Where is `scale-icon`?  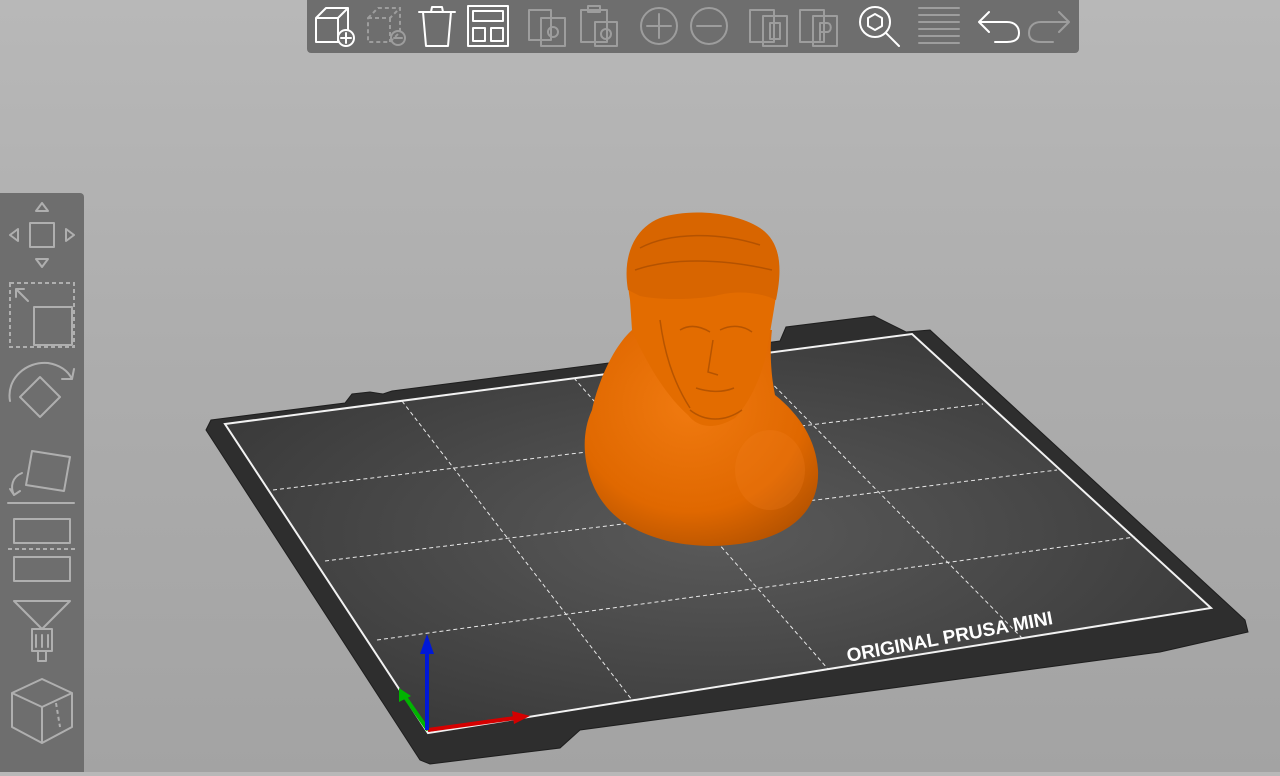
scale-icon is located at coordinates (42, 315).